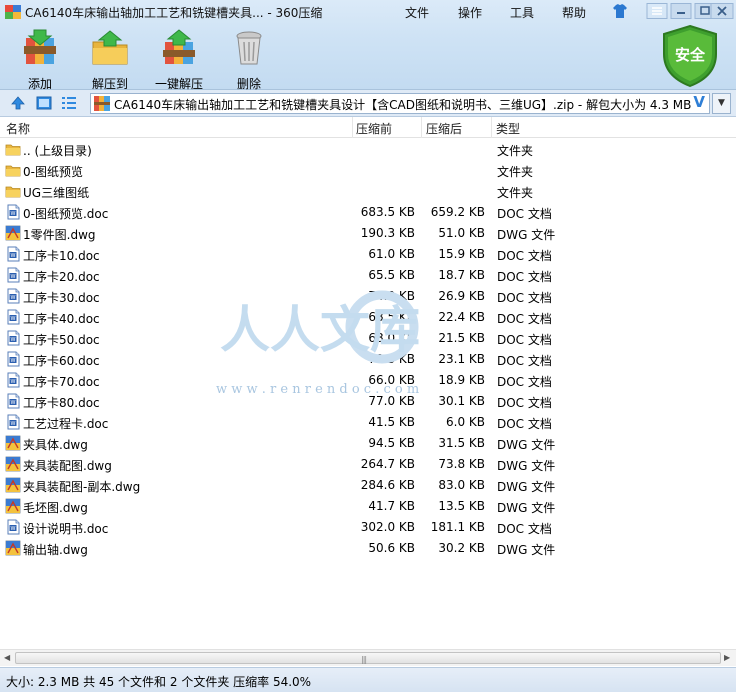  I want to click on security-shield-icon: 安全, so click(690, 56).